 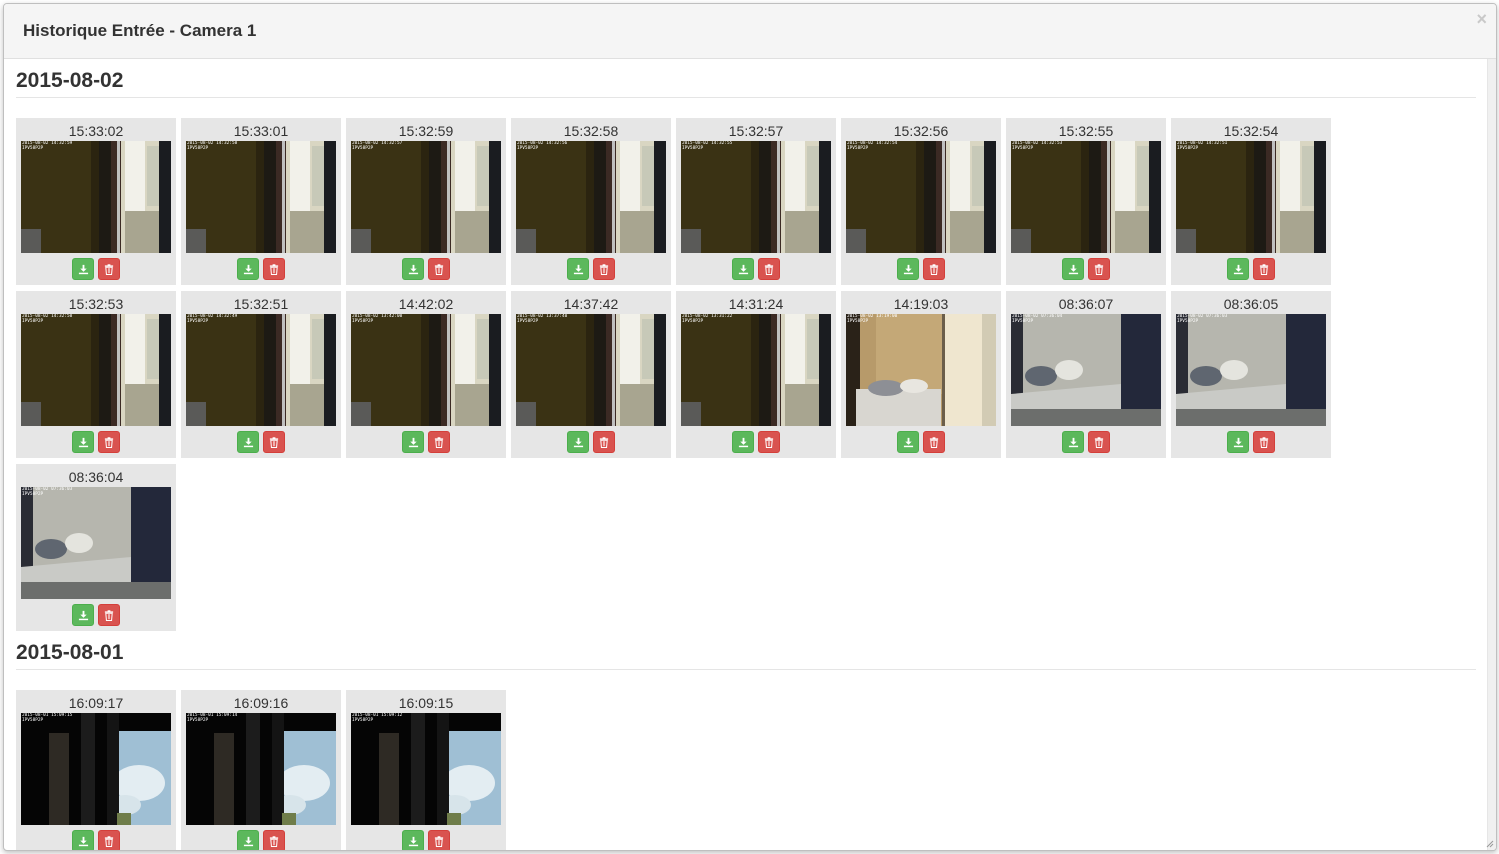 What do you see at coordinates (707, 146) in the screenshot?
I see `image-timestamp-overlay: 2015-08-02 14:32:55 IPV58P2P` at bounding box center [707, 146].